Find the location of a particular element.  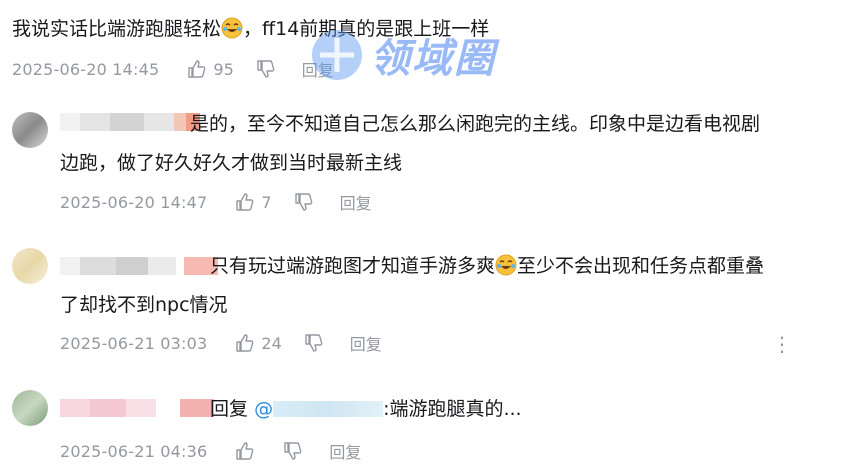

reply-text-line1: 是的，至今不知道自己怎么那么闲跑完的主线。印象中是边看电视剧 is located at coordinates (475, 124).